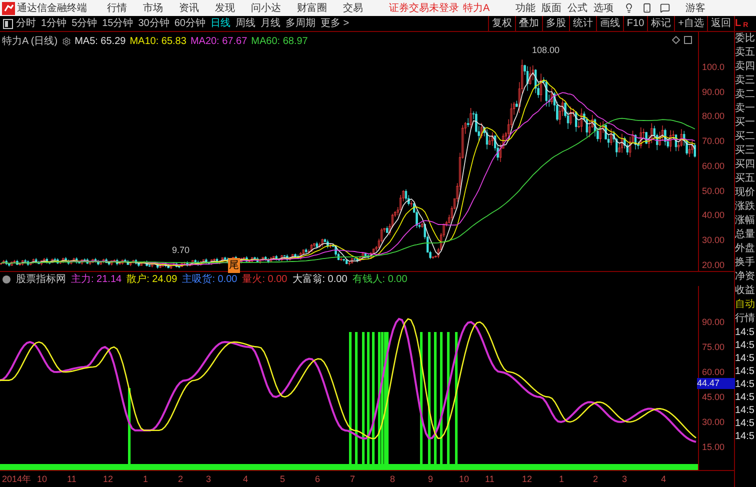 The image size is (756, 487). Describe the element at coordinates (54, 23) in the screenshot. I see `period-tab: 1分钟` at that location.